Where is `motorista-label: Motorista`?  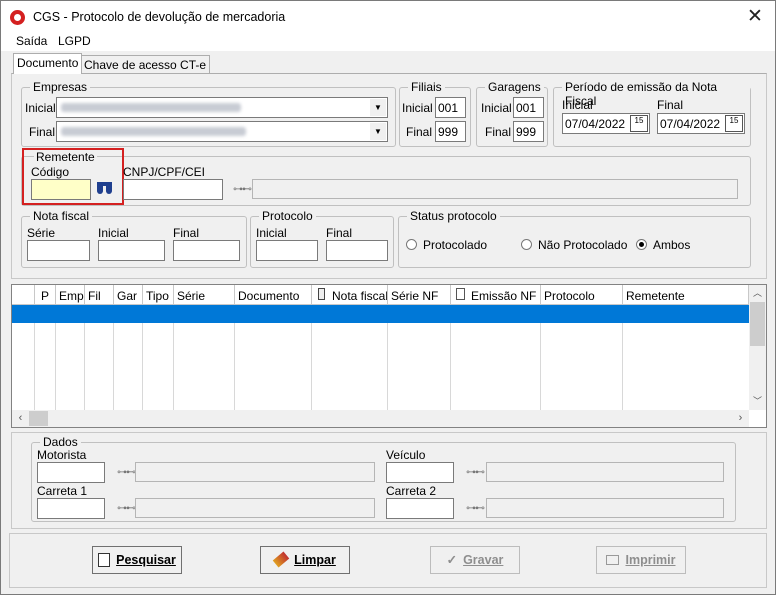
motorista-label: Motorista is located at coordinates (62, 455).